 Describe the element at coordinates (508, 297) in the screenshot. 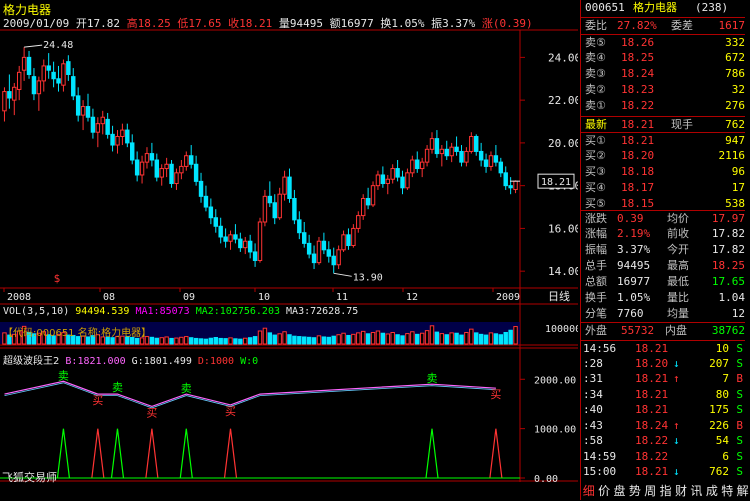

I see `x-tick-label: 2009` at that location.